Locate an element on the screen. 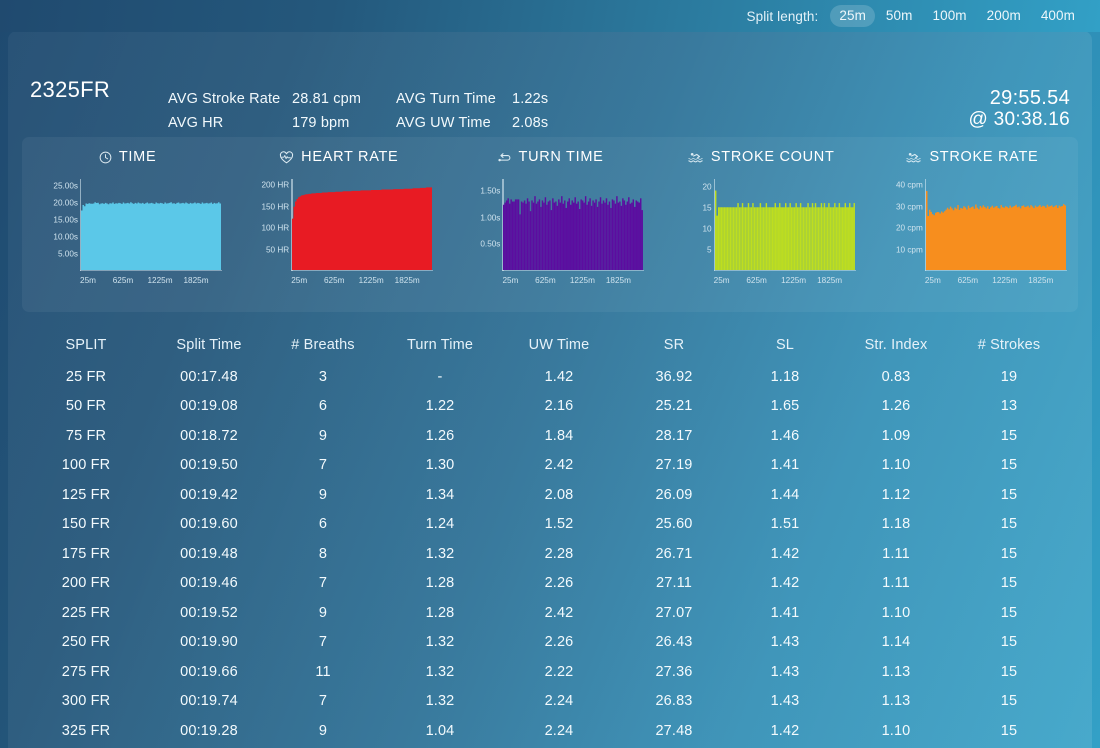  table-cell: 1.13 is located at coordinates (896, 671).